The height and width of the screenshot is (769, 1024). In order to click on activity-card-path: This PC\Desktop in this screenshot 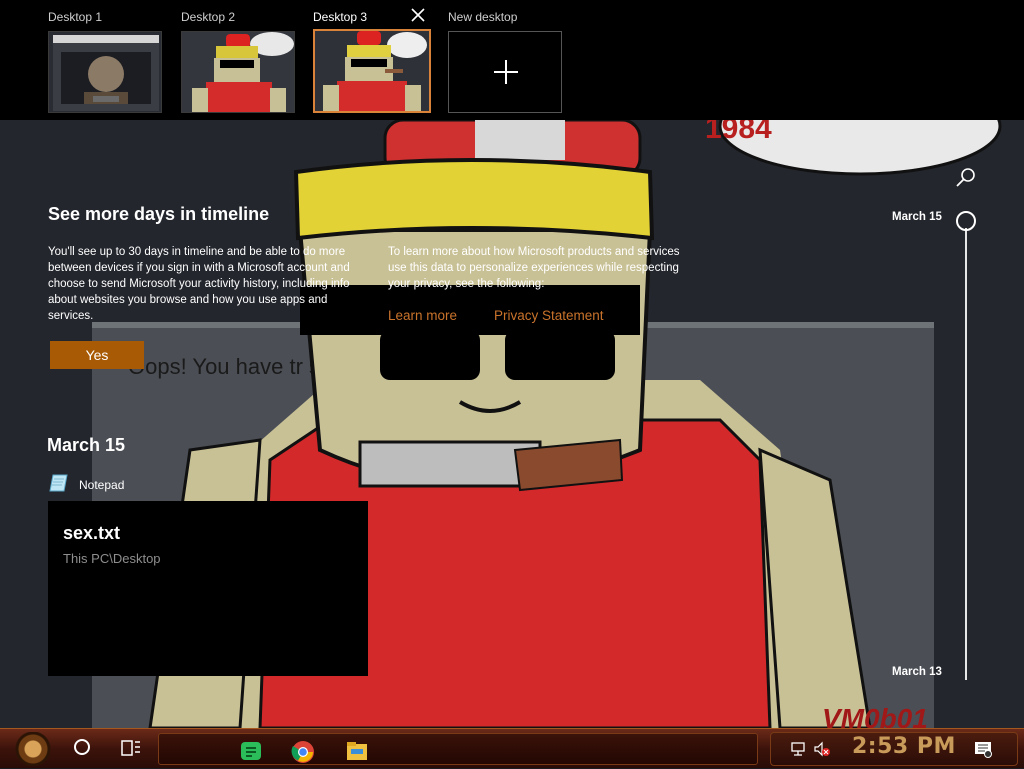, I will do `click(112, 558)`.